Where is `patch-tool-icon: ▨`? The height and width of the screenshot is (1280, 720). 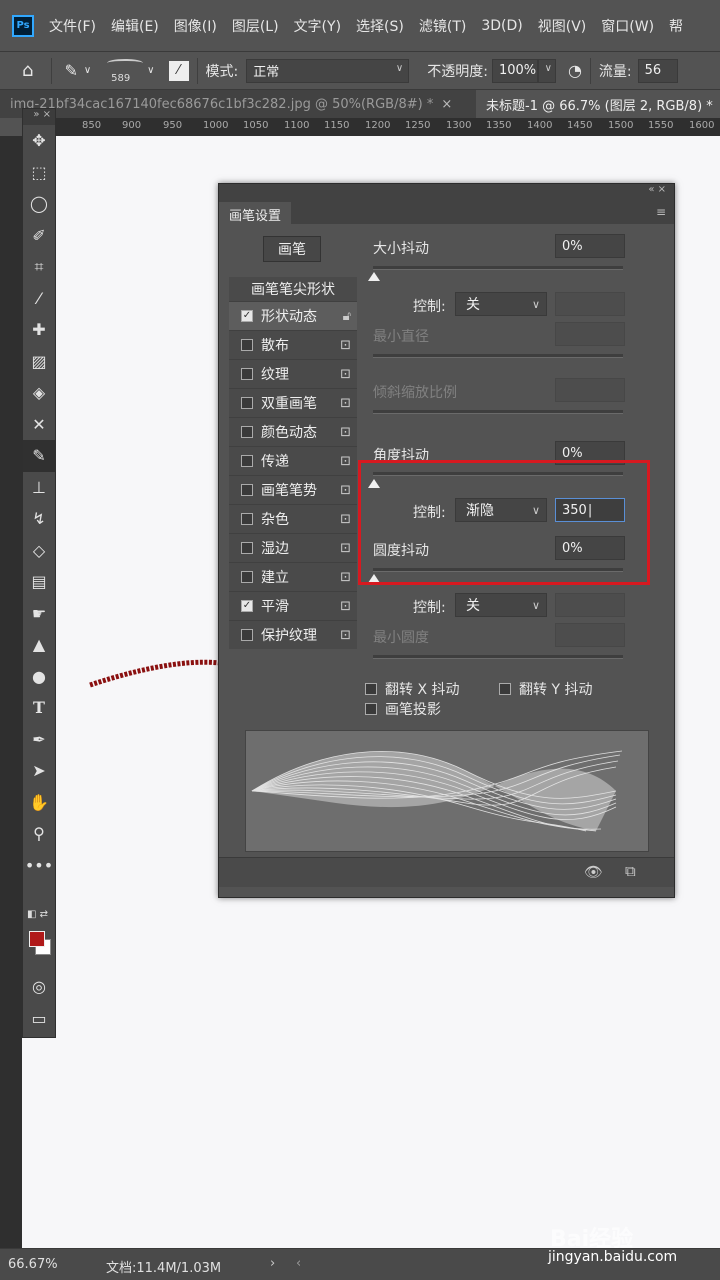 patch-tool-icon: ▨ is located at coordinates (39, 362).